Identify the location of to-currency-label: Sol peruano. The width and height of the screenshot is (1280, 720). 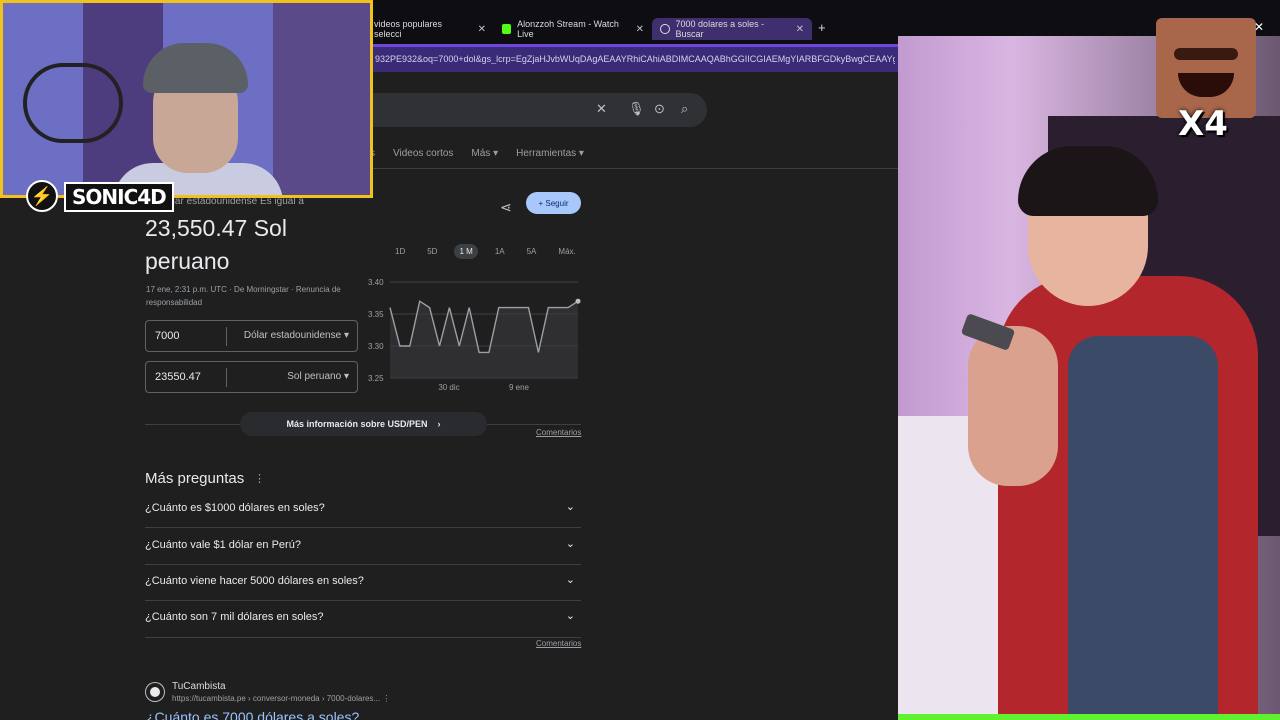
(314, 376).